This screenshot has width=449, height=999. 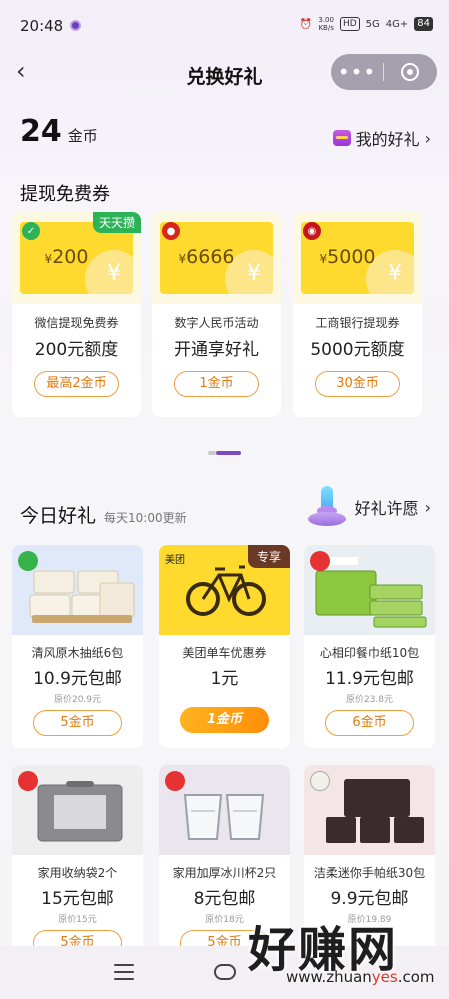 What do you see at coordinates (212, 453) in the screenshot?
I see `pager-dot` at bounding box center [212, 453].